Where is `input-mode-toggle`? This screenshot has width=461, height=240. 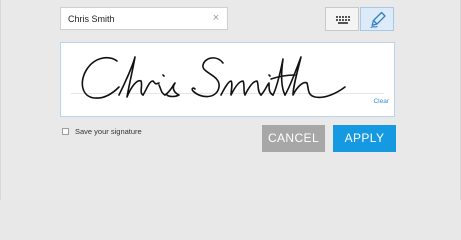
input-mode-toggle is located at coordinates (360, 19).